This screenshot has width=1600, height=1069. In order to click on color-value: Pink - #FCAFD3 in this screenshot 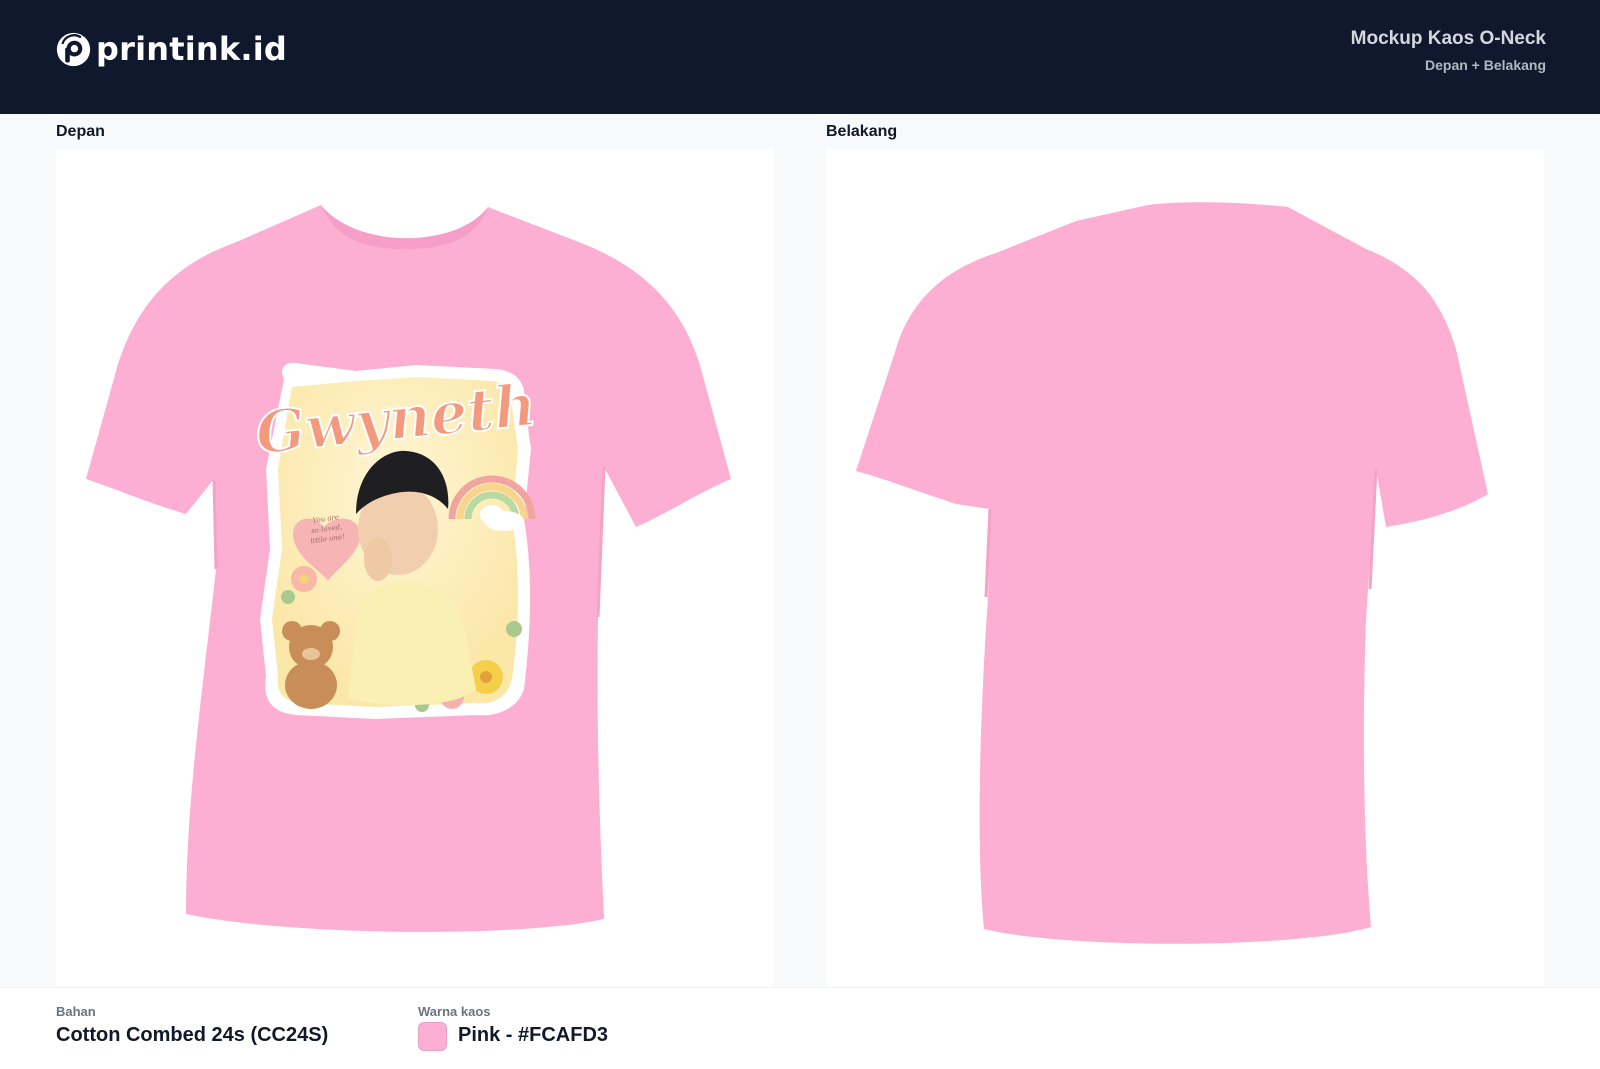, I will do `click(533, 1035)`.